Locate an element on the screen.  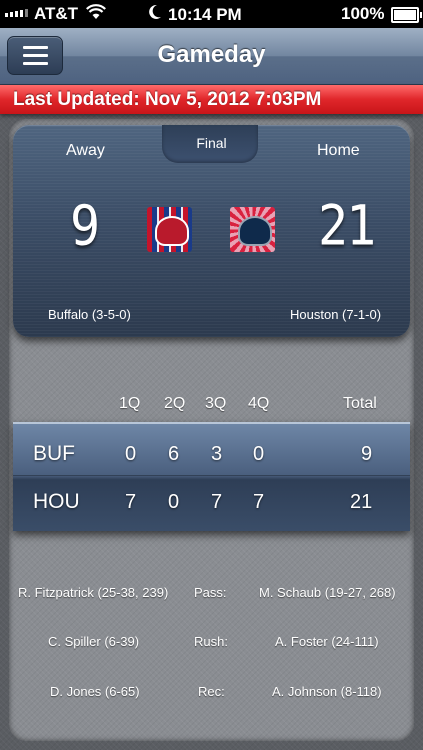
row-divider is located at coordinates (211, 475).